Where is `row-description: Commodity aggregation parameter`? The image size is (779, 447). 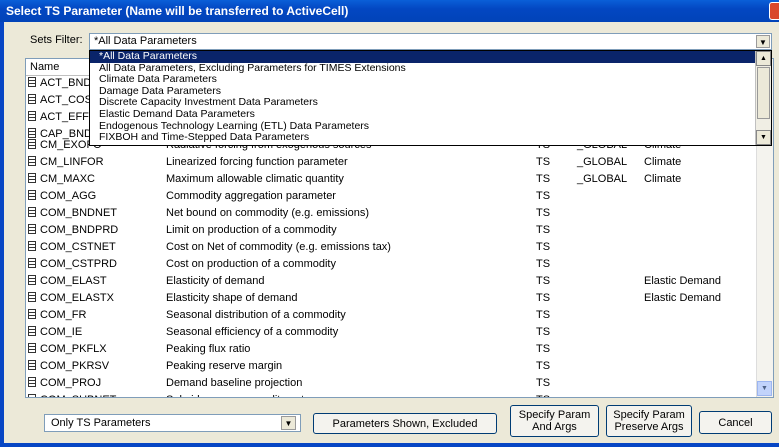
row-description: Commodity aggregation parameter is located at coordinates (251, 196).